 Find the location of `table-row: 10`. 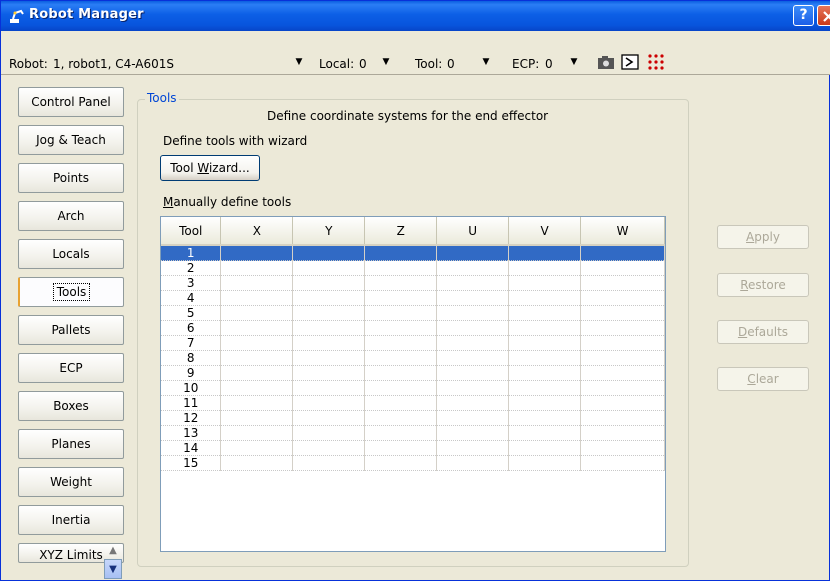

table-row: 10 is located at coordinates (413, 388).